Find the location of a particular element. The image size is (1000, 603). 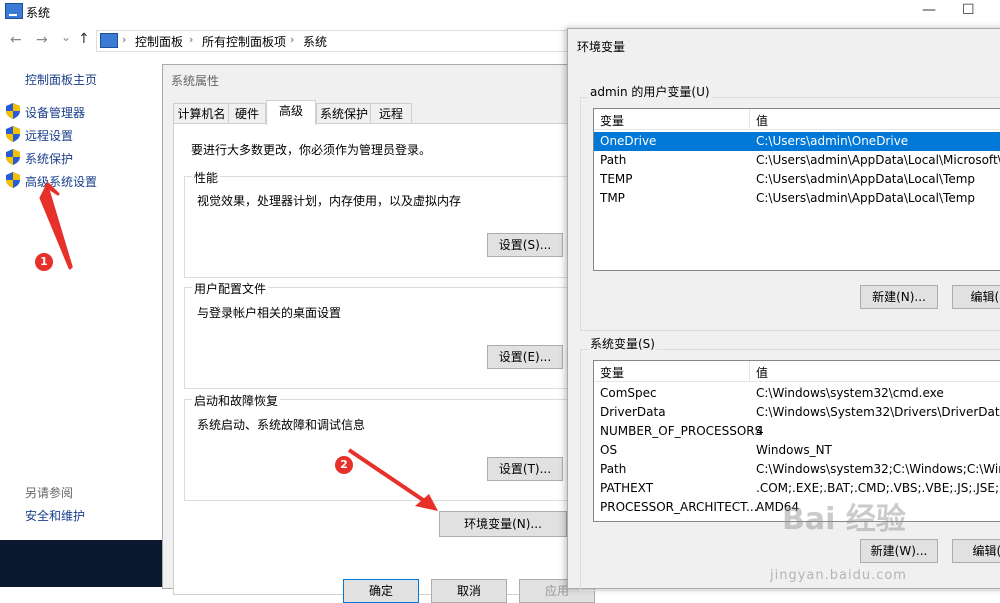

user-profile-label: 用户配置文件 is located at coordinates (230, 288).